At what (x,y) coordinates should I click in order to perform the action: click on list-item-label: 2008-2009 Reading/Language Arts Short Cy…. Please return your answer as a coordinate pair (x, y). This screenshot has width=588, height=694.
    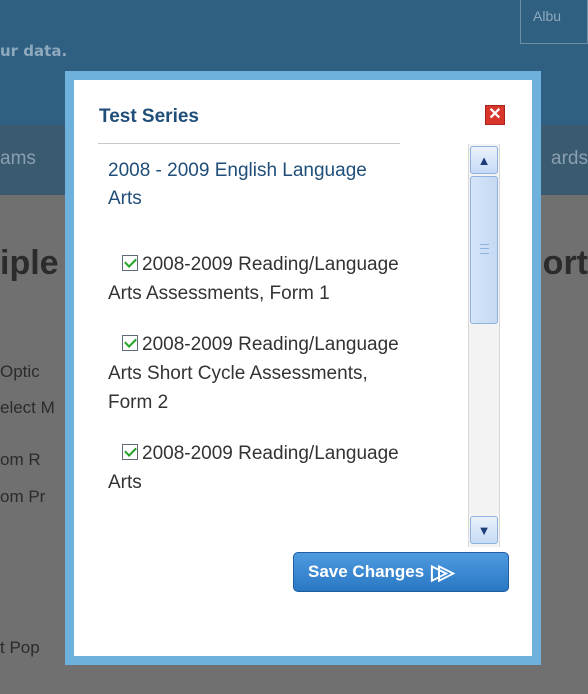
    Looking at the image, I should click on (253, 373).